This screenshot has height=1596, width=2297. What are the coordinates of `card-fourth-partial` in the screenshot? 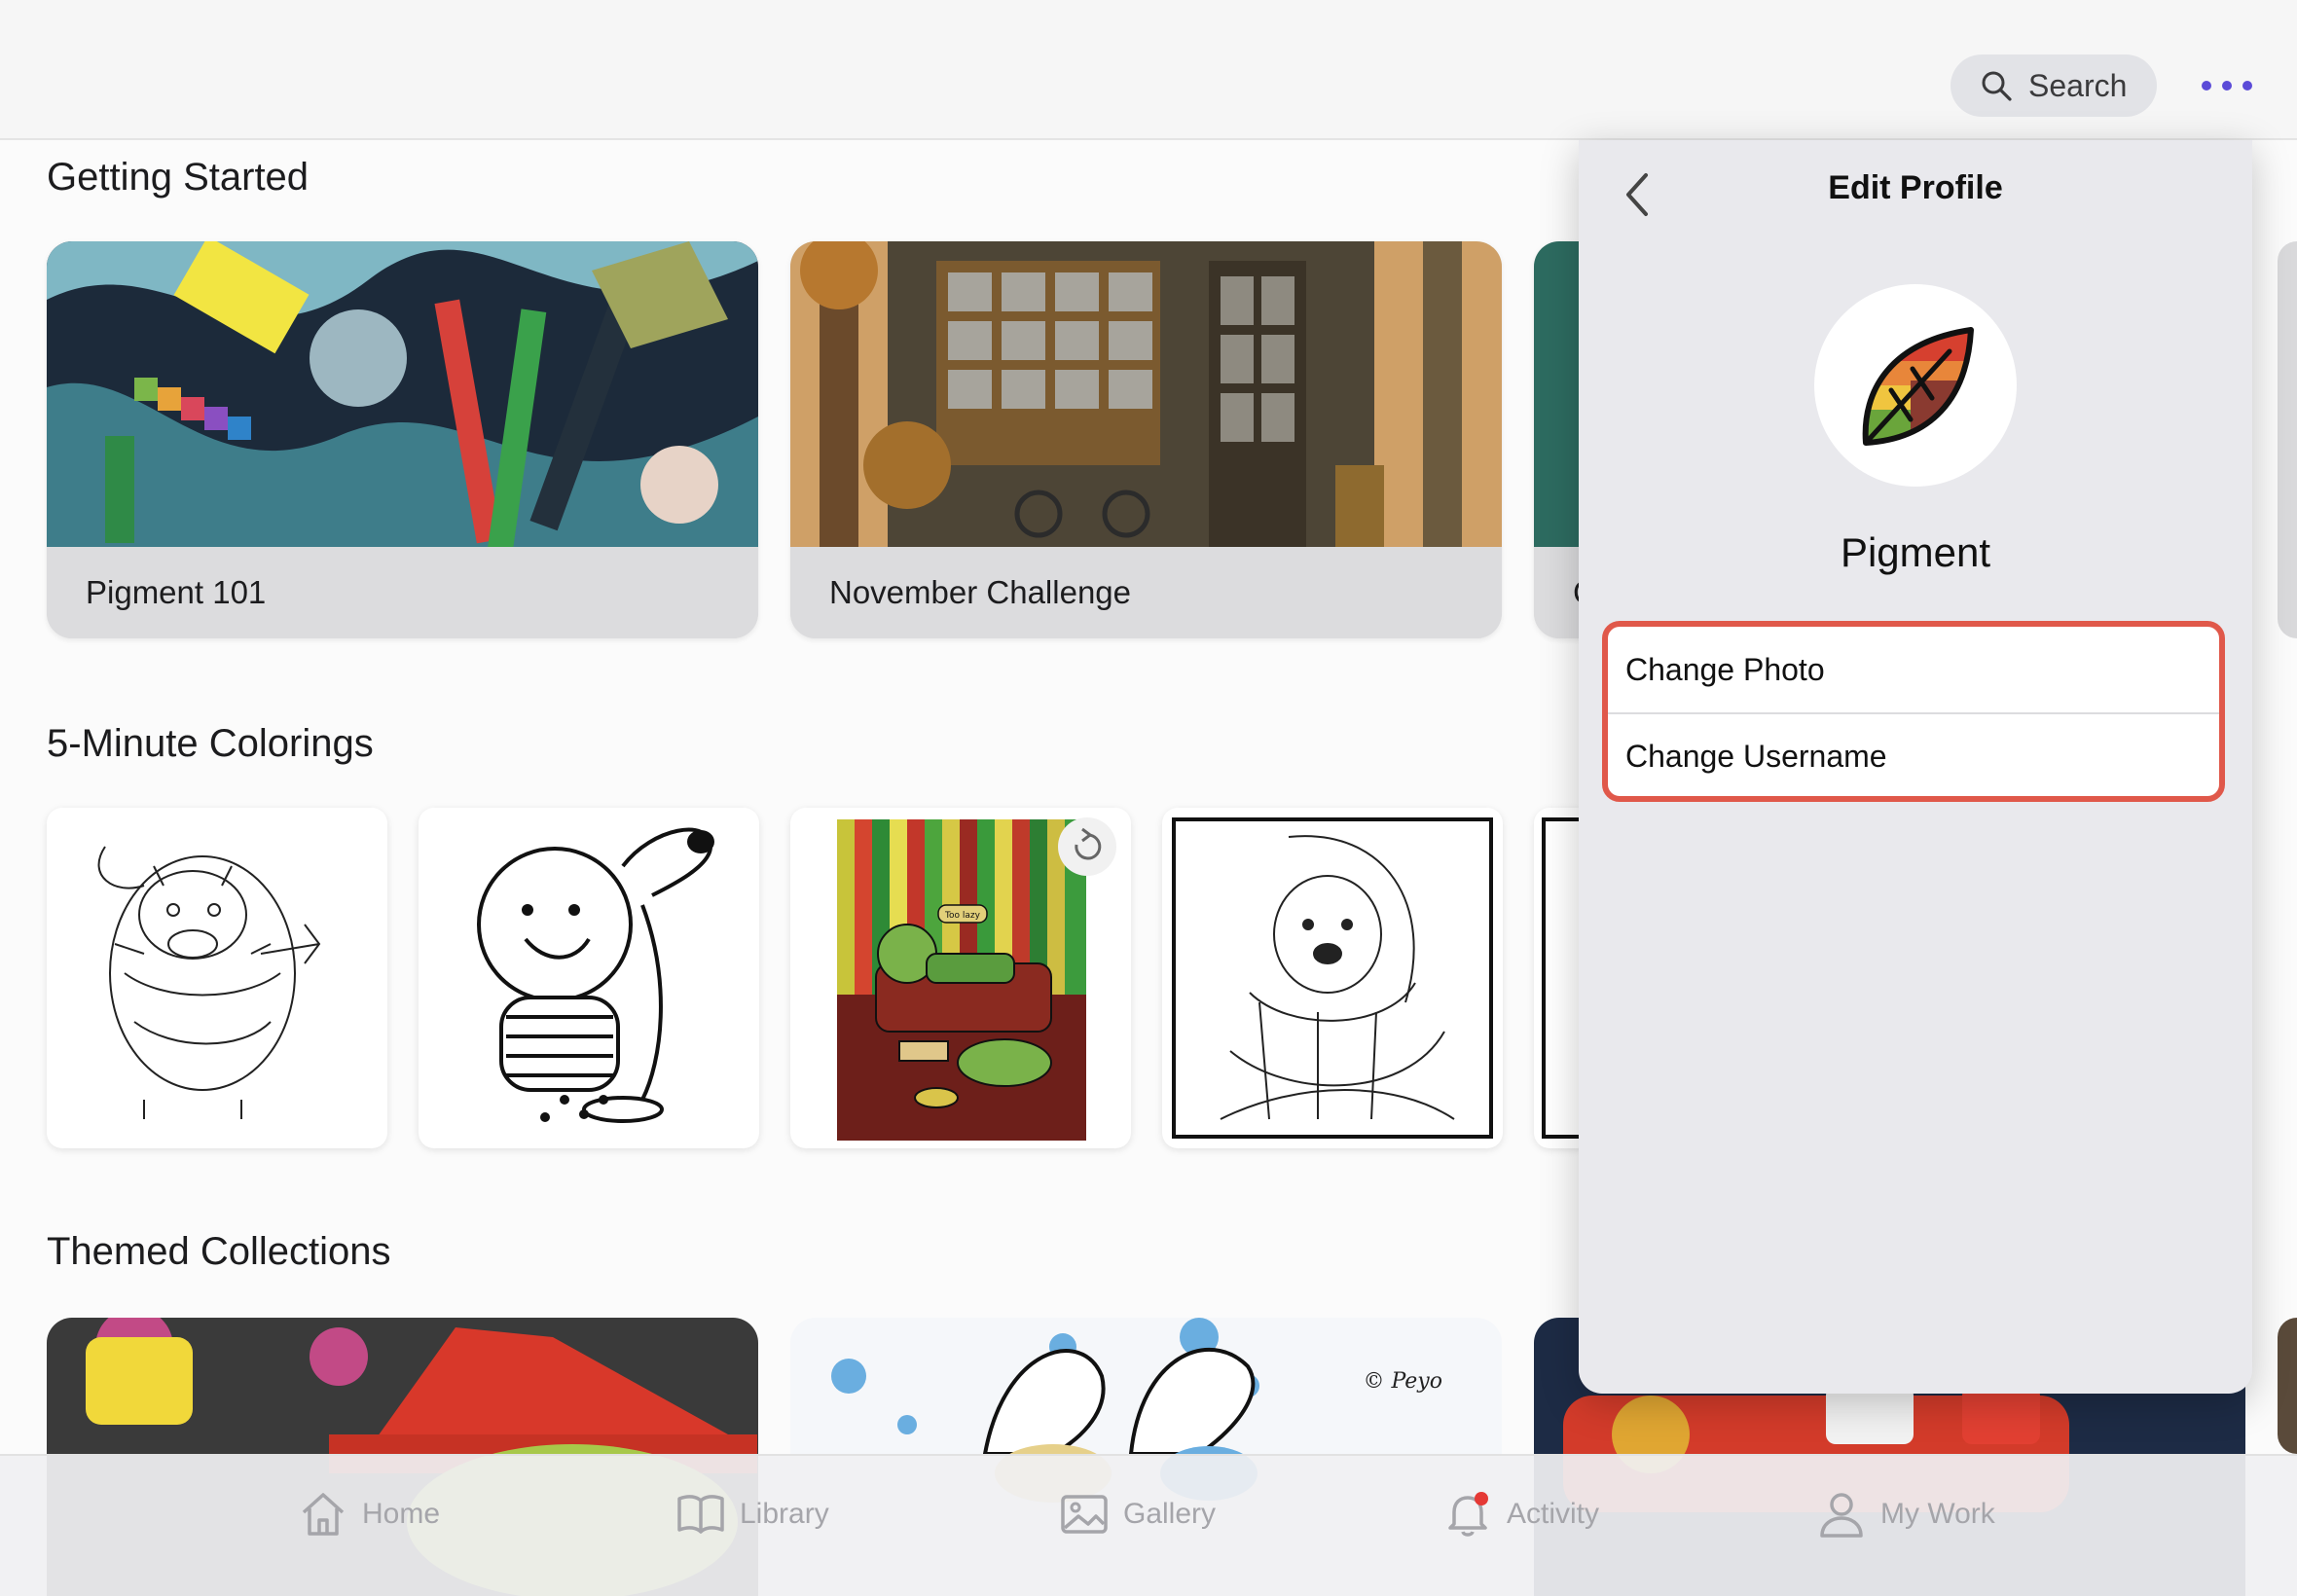 It's located at (2287, 439).